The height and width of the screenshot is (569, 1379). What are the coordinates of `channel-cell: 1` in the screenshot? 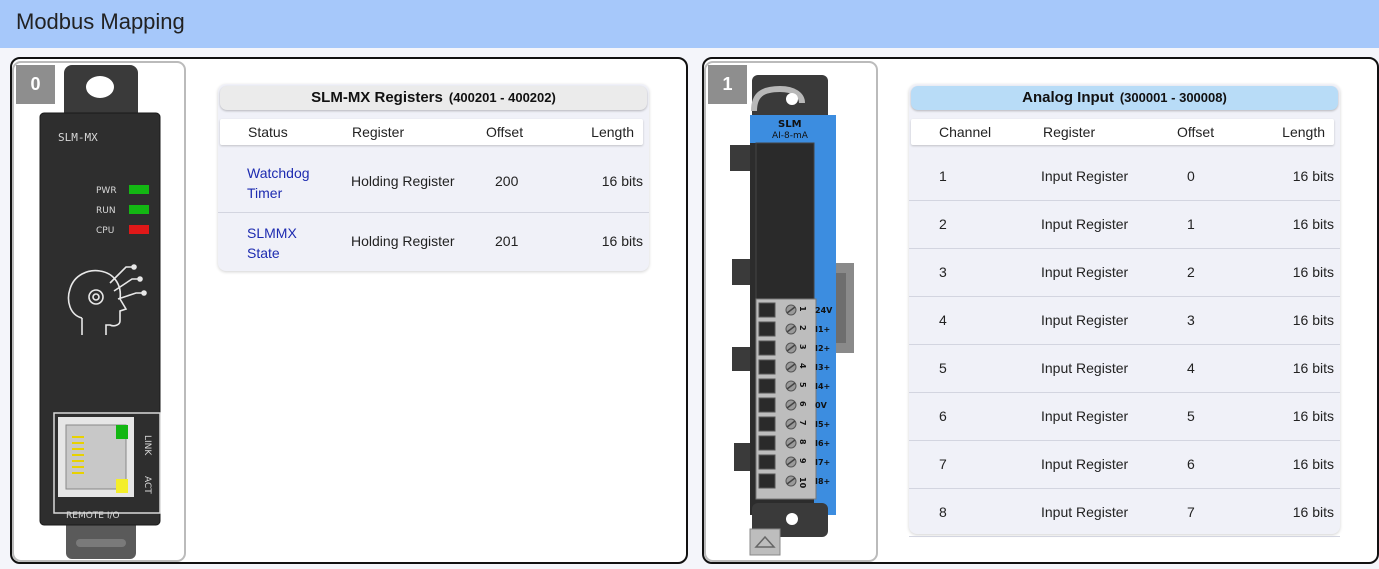 It's located at (943, 176).